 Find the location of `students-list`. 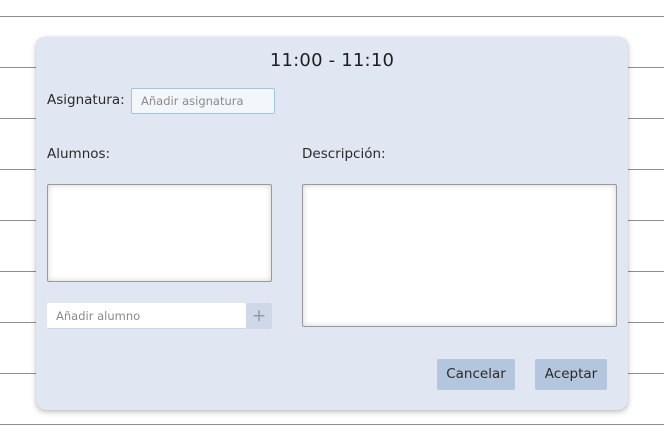

students-list is located at coordinates (159, 233).